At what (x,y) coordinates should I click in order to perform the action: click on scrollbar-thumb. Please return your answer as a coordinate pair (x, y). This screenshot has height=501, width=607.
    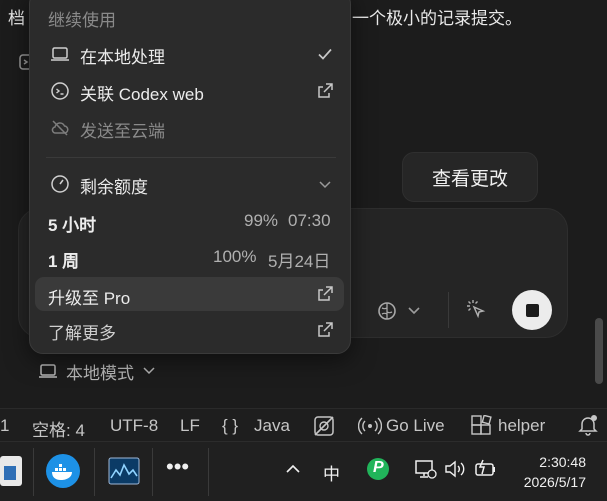
    Looking at the image, I should click on (599, 351).